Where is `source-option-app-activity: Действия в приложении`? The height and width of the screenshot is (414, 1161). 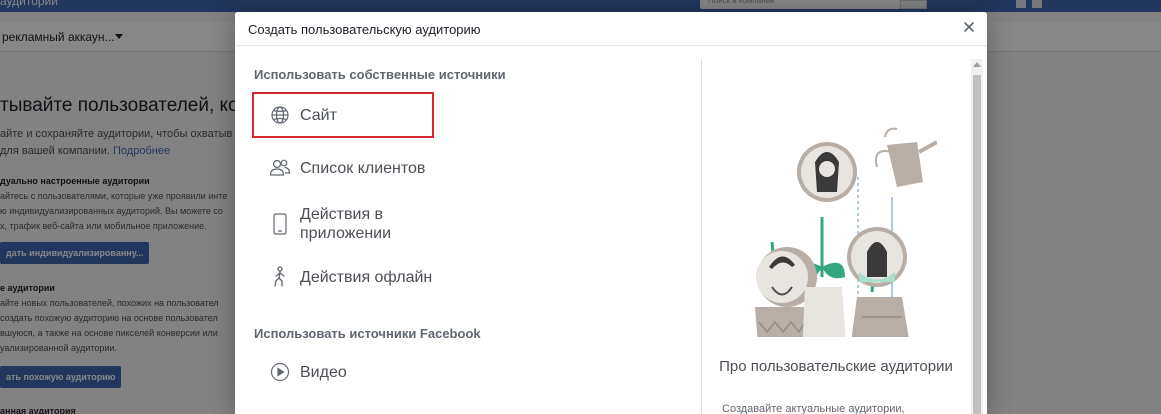
source-option-app-activity: Действия в приложении is located at coordinates (343, 224).